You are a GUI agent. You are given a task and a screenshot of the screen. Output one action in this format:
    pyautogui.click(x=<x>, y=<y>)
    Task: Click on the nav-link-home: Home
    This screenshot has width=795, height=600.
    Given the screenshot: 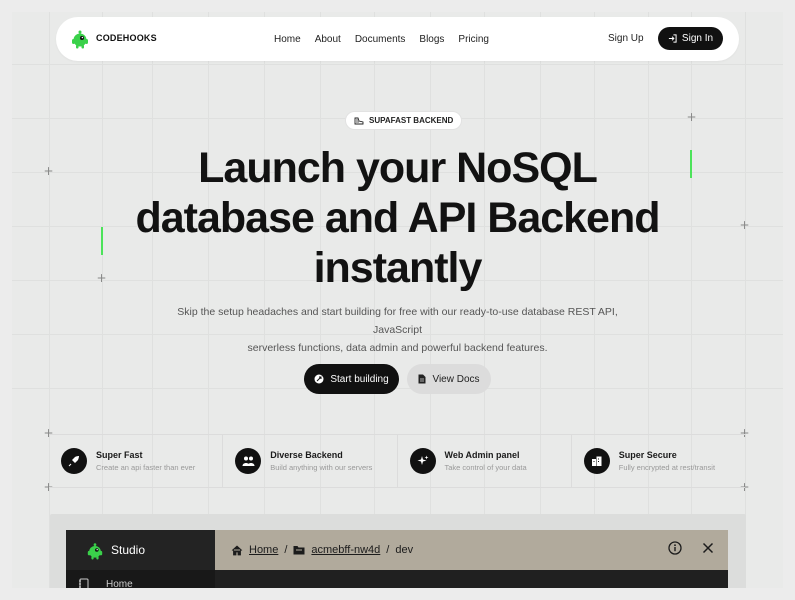 What is the action you would take?
    pyautogui.click(x=287, y=39)
    